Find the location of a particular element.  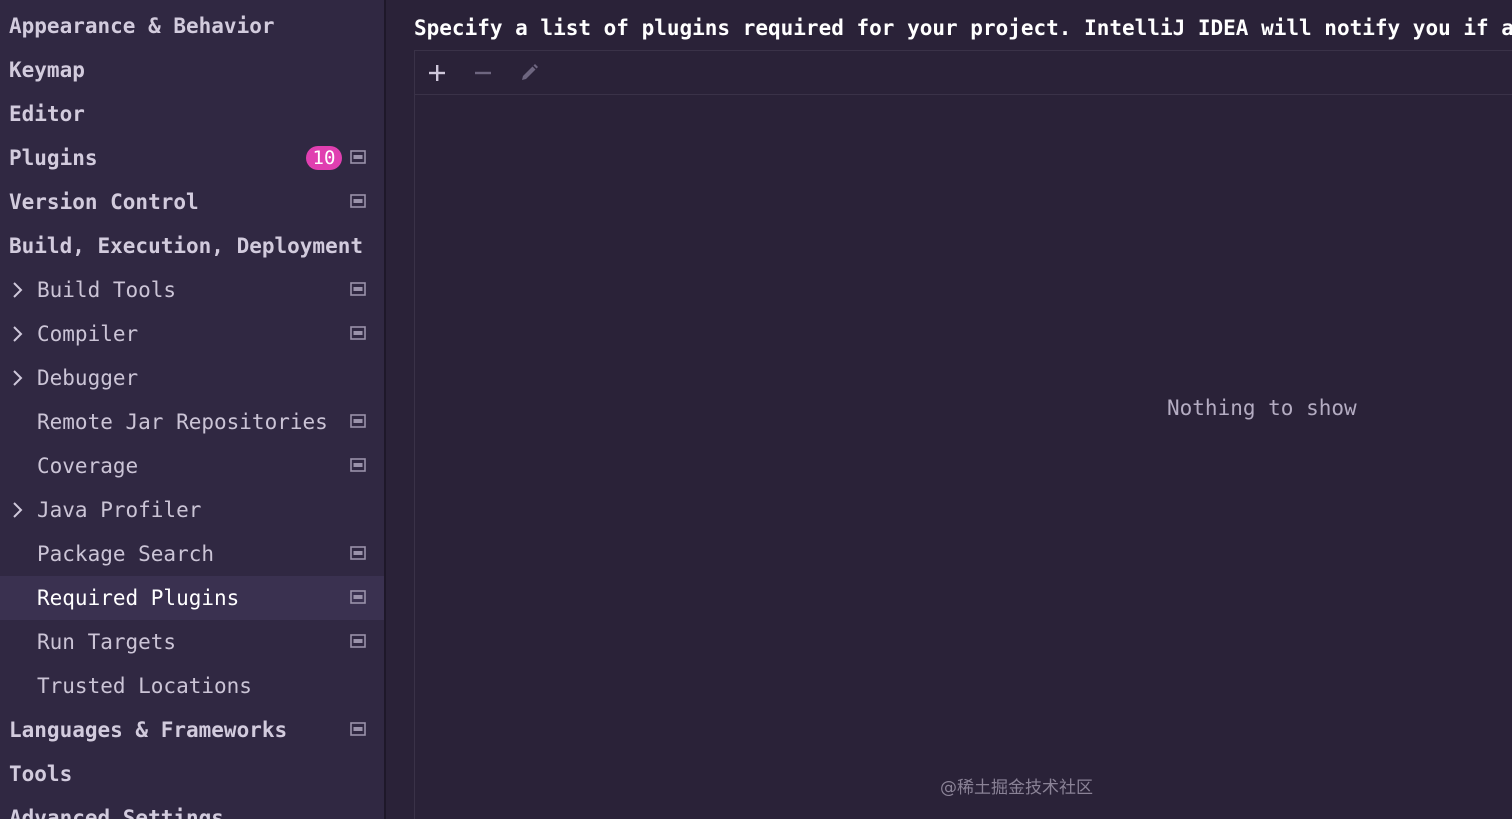

sidebar-item-label: Build Tools is located at coordinates (107, 290).